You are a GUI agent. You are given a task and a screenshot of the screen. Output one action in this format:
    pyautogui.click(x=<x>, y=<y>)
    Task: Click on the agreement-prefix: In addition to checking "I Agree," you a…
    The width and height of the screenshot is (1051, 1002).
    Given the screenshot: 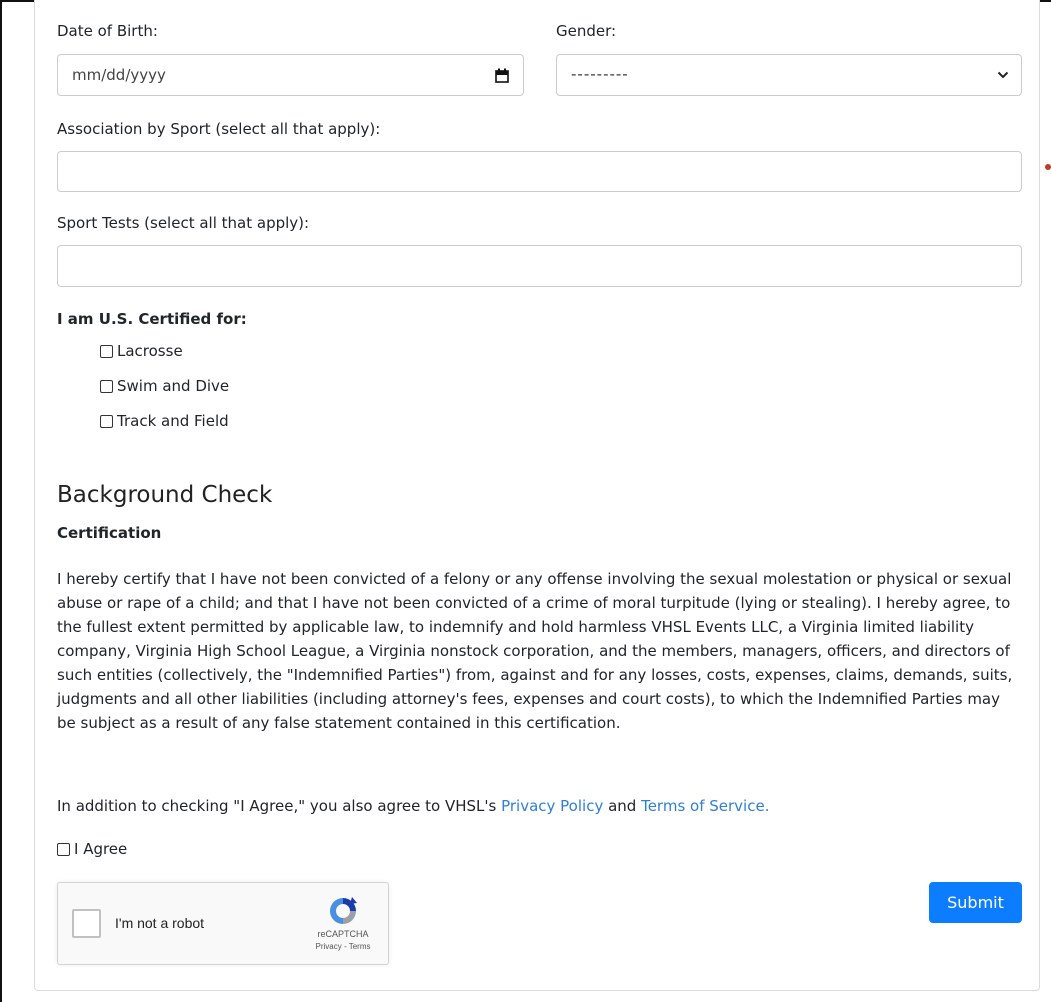 What is the action you would take?
    pyautogui.click(x=279, y=806)
    